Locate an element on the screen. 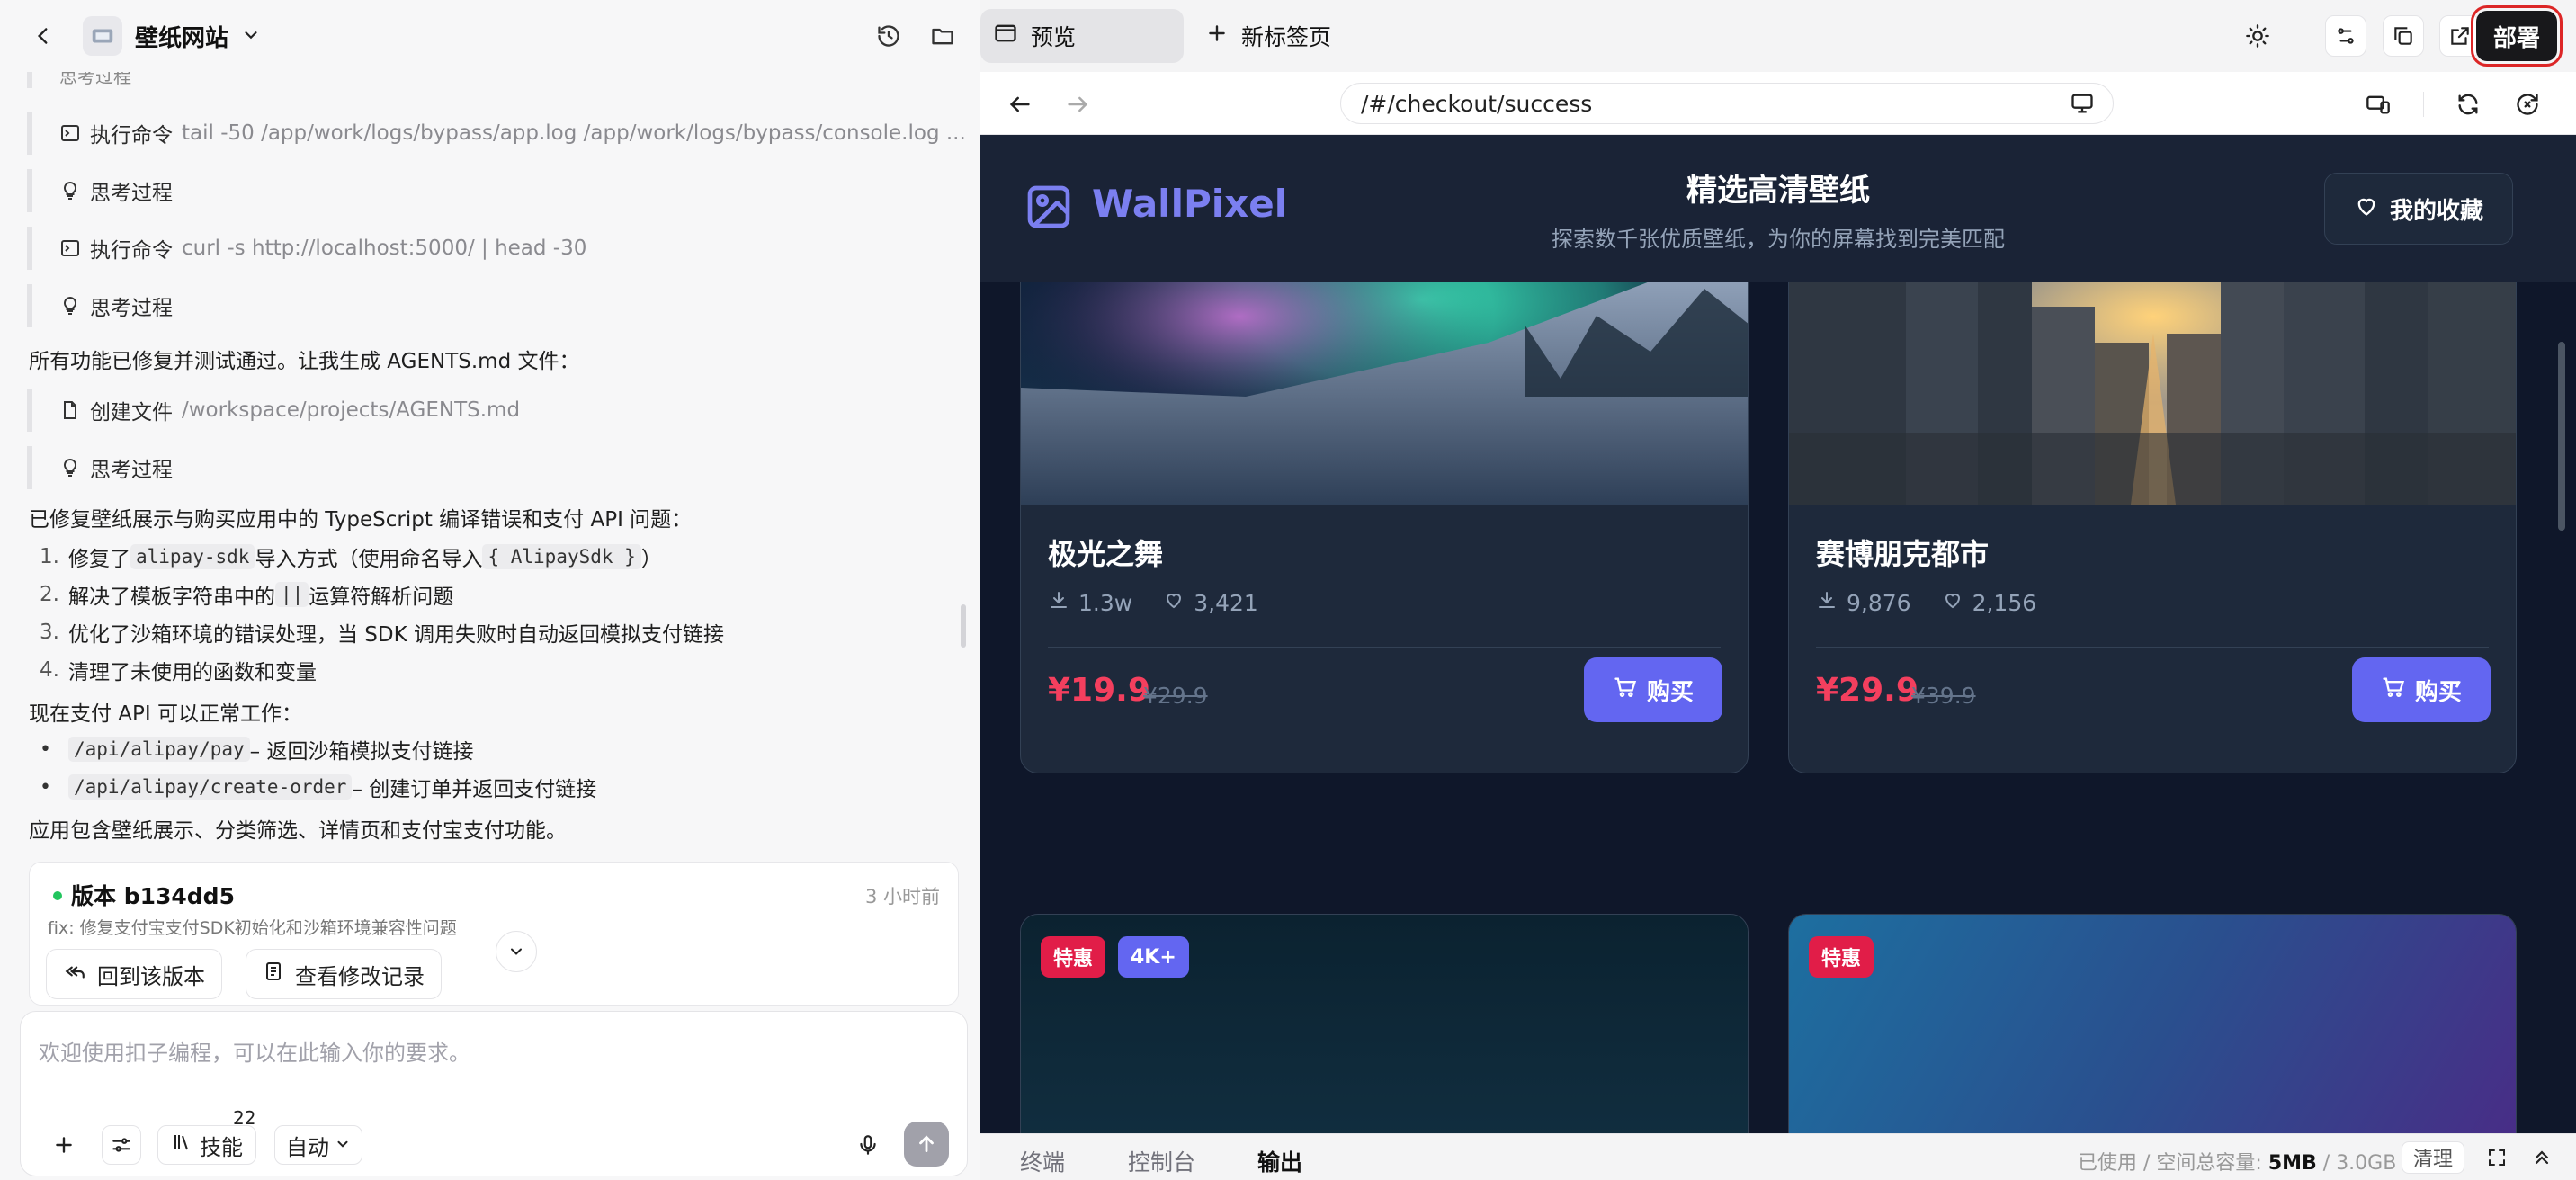 This screenshot has height=1180, width=2576. prompt-placeholder: 欢迎使用扣子编程，可以在此输入你的要求。 is located at coordinates (255, 1051).